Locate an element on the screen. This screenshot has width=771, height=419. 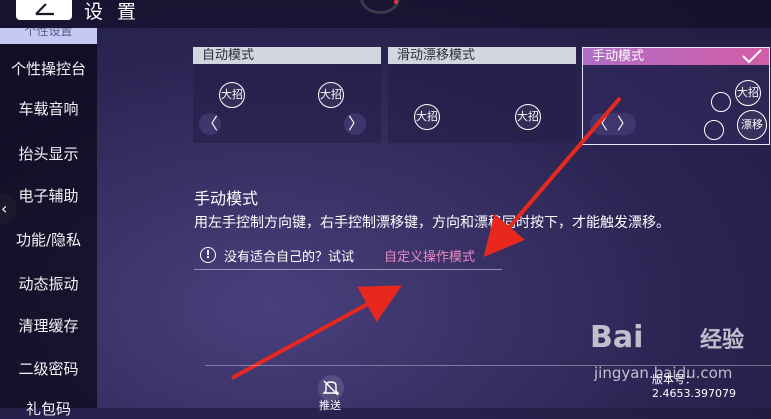
watermark-url: jingyan.baidu.com is located at coordinates (663, 373).